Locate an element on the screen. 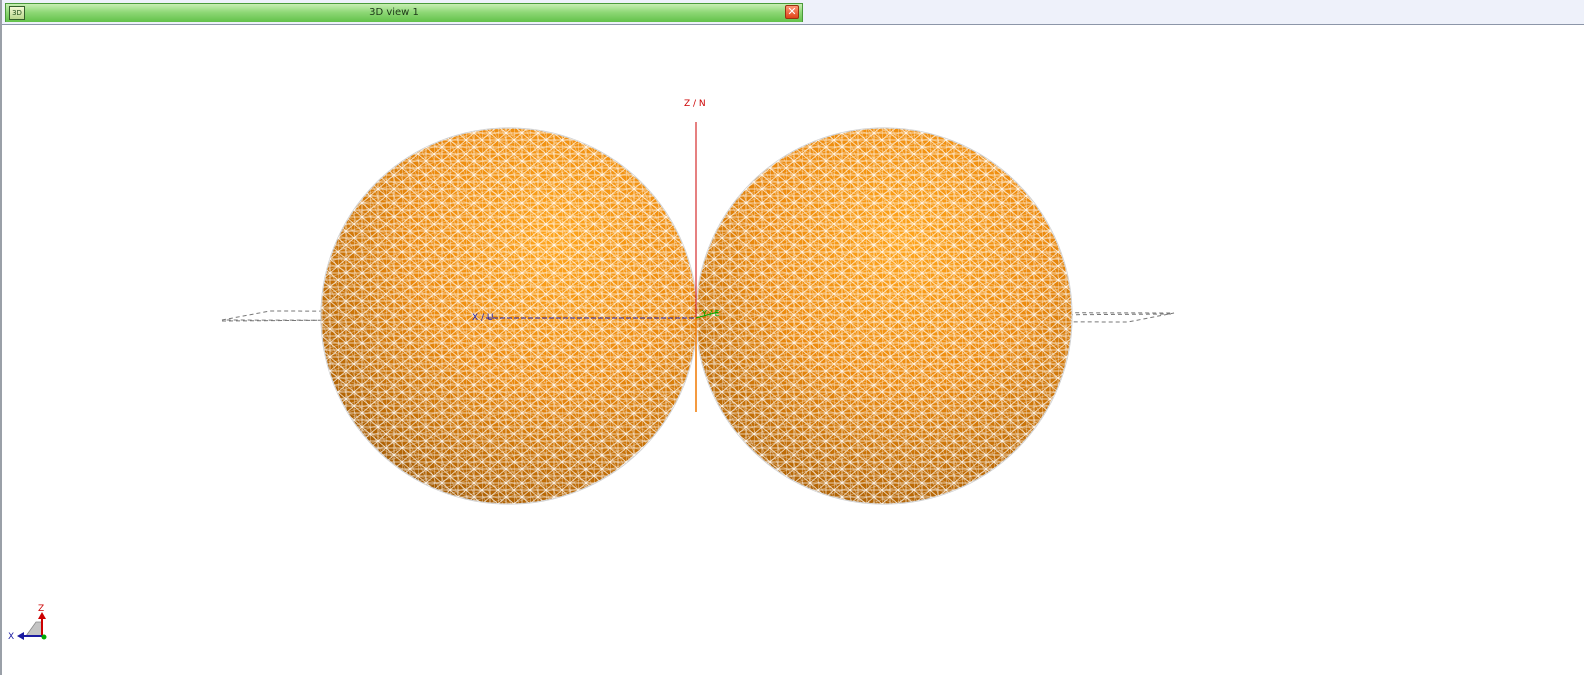  axis-label-z: Z / N is located at coordinates (695, 104).